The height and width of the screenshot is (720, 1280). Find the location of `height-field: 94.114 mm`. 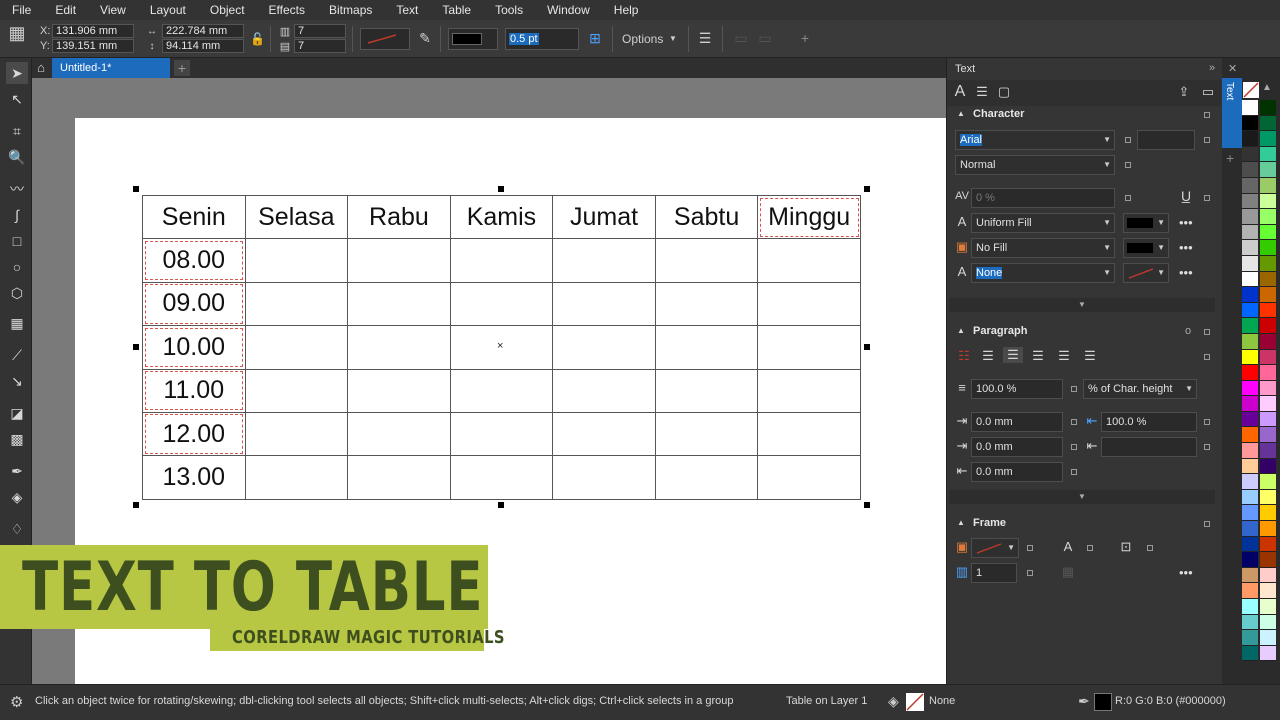

height-field: 94.114 mm is located at coordinates (203, 46).